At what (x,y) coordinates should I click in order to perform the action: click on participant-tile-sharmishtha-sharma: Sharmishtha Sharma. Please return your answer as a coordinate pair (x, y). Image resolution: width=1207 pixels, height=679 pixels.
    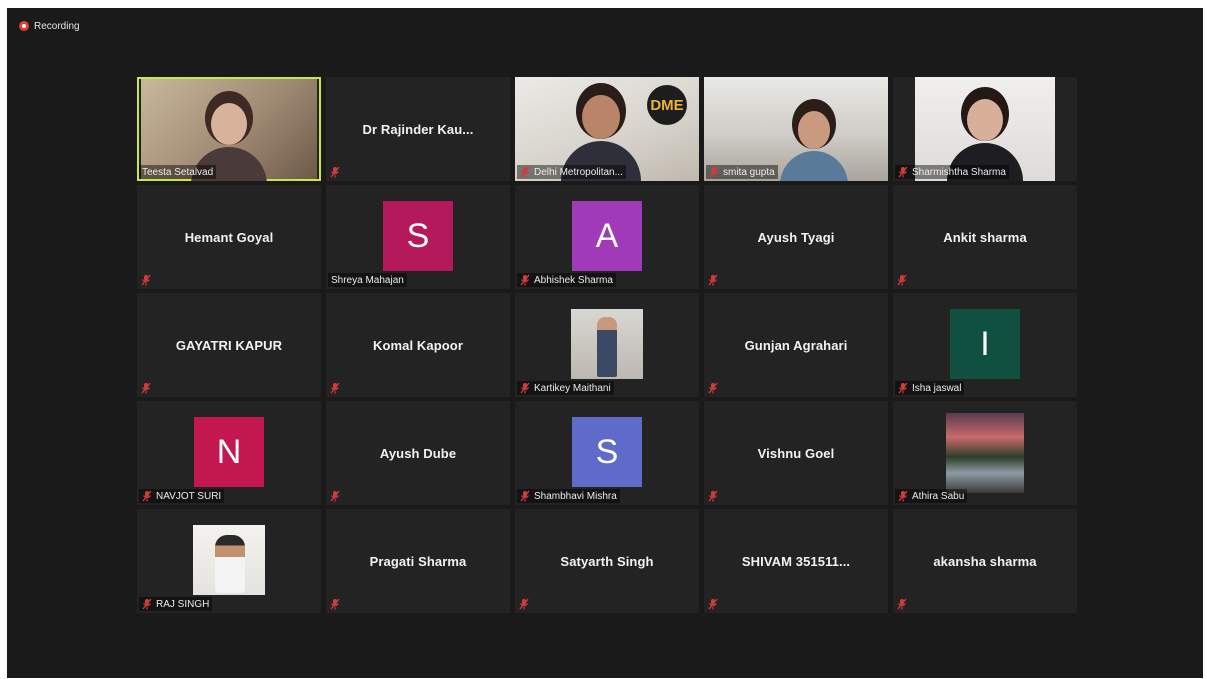
    Looking at the image, I should click on (985, 129).